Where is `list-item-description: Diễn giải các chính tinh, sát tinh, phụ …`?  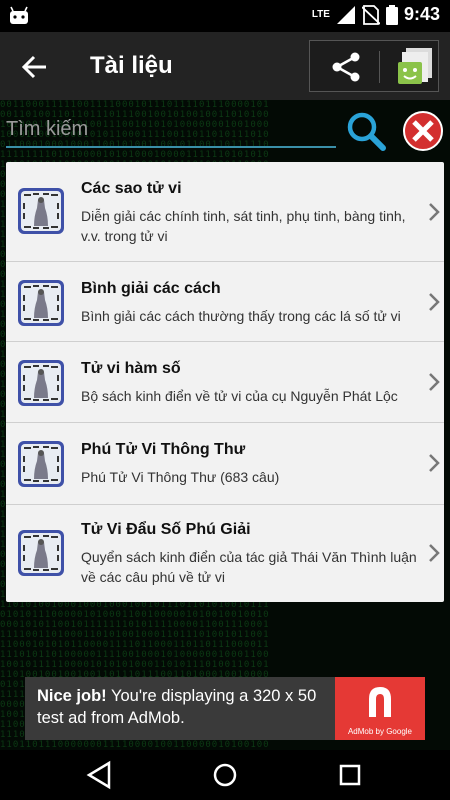 list-item-description: Diễn giải các chính tinh, sát tinh, phụ … is located at coordinates (243, 226).